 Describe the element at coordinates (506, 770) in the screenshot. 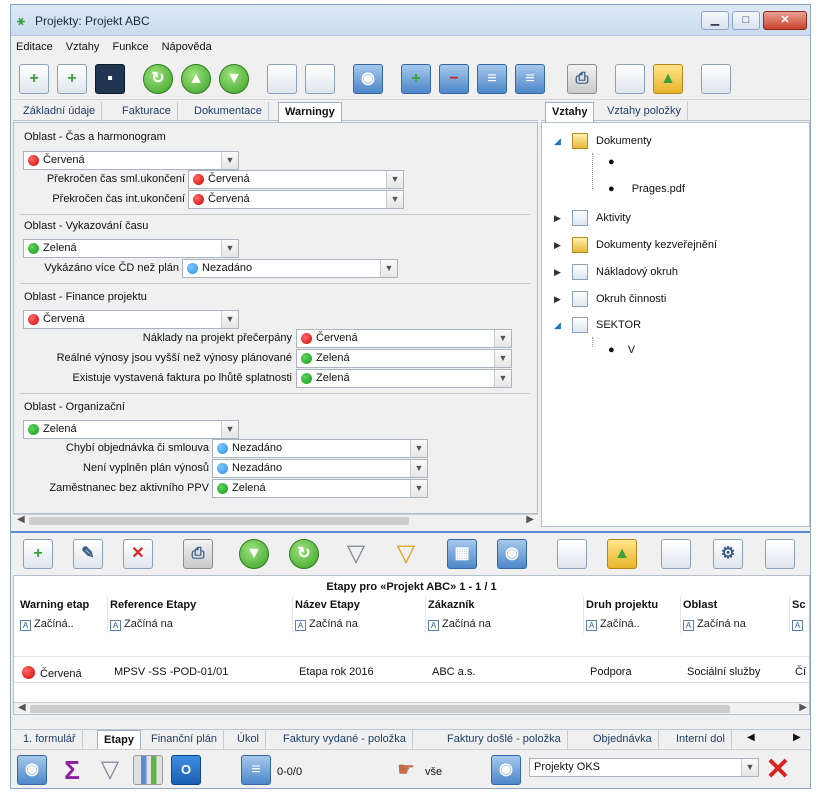

I see `view-preview-icon: ◉` at that location.